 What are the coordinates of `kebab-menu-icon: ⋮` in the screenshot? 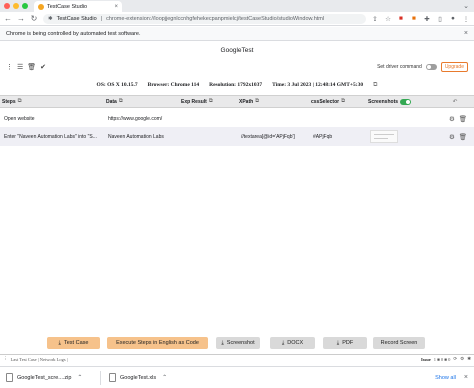 It's located at (9, 67).